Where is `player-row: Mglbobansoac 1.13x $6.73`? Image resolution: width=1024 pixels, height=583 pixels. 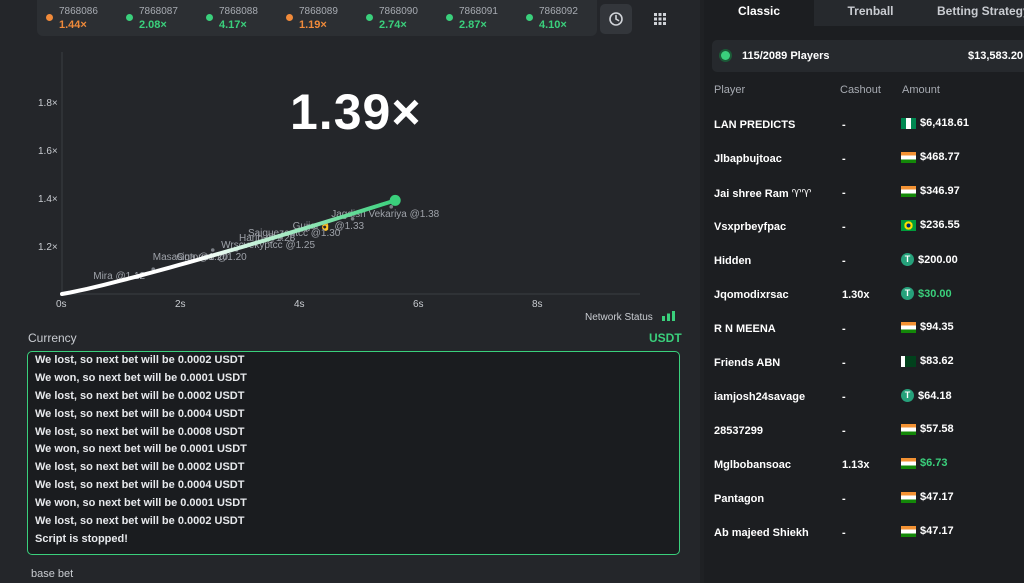
player-row: Mglbobansoac 1.13x $6.73 is located at coordinates (864, 466).